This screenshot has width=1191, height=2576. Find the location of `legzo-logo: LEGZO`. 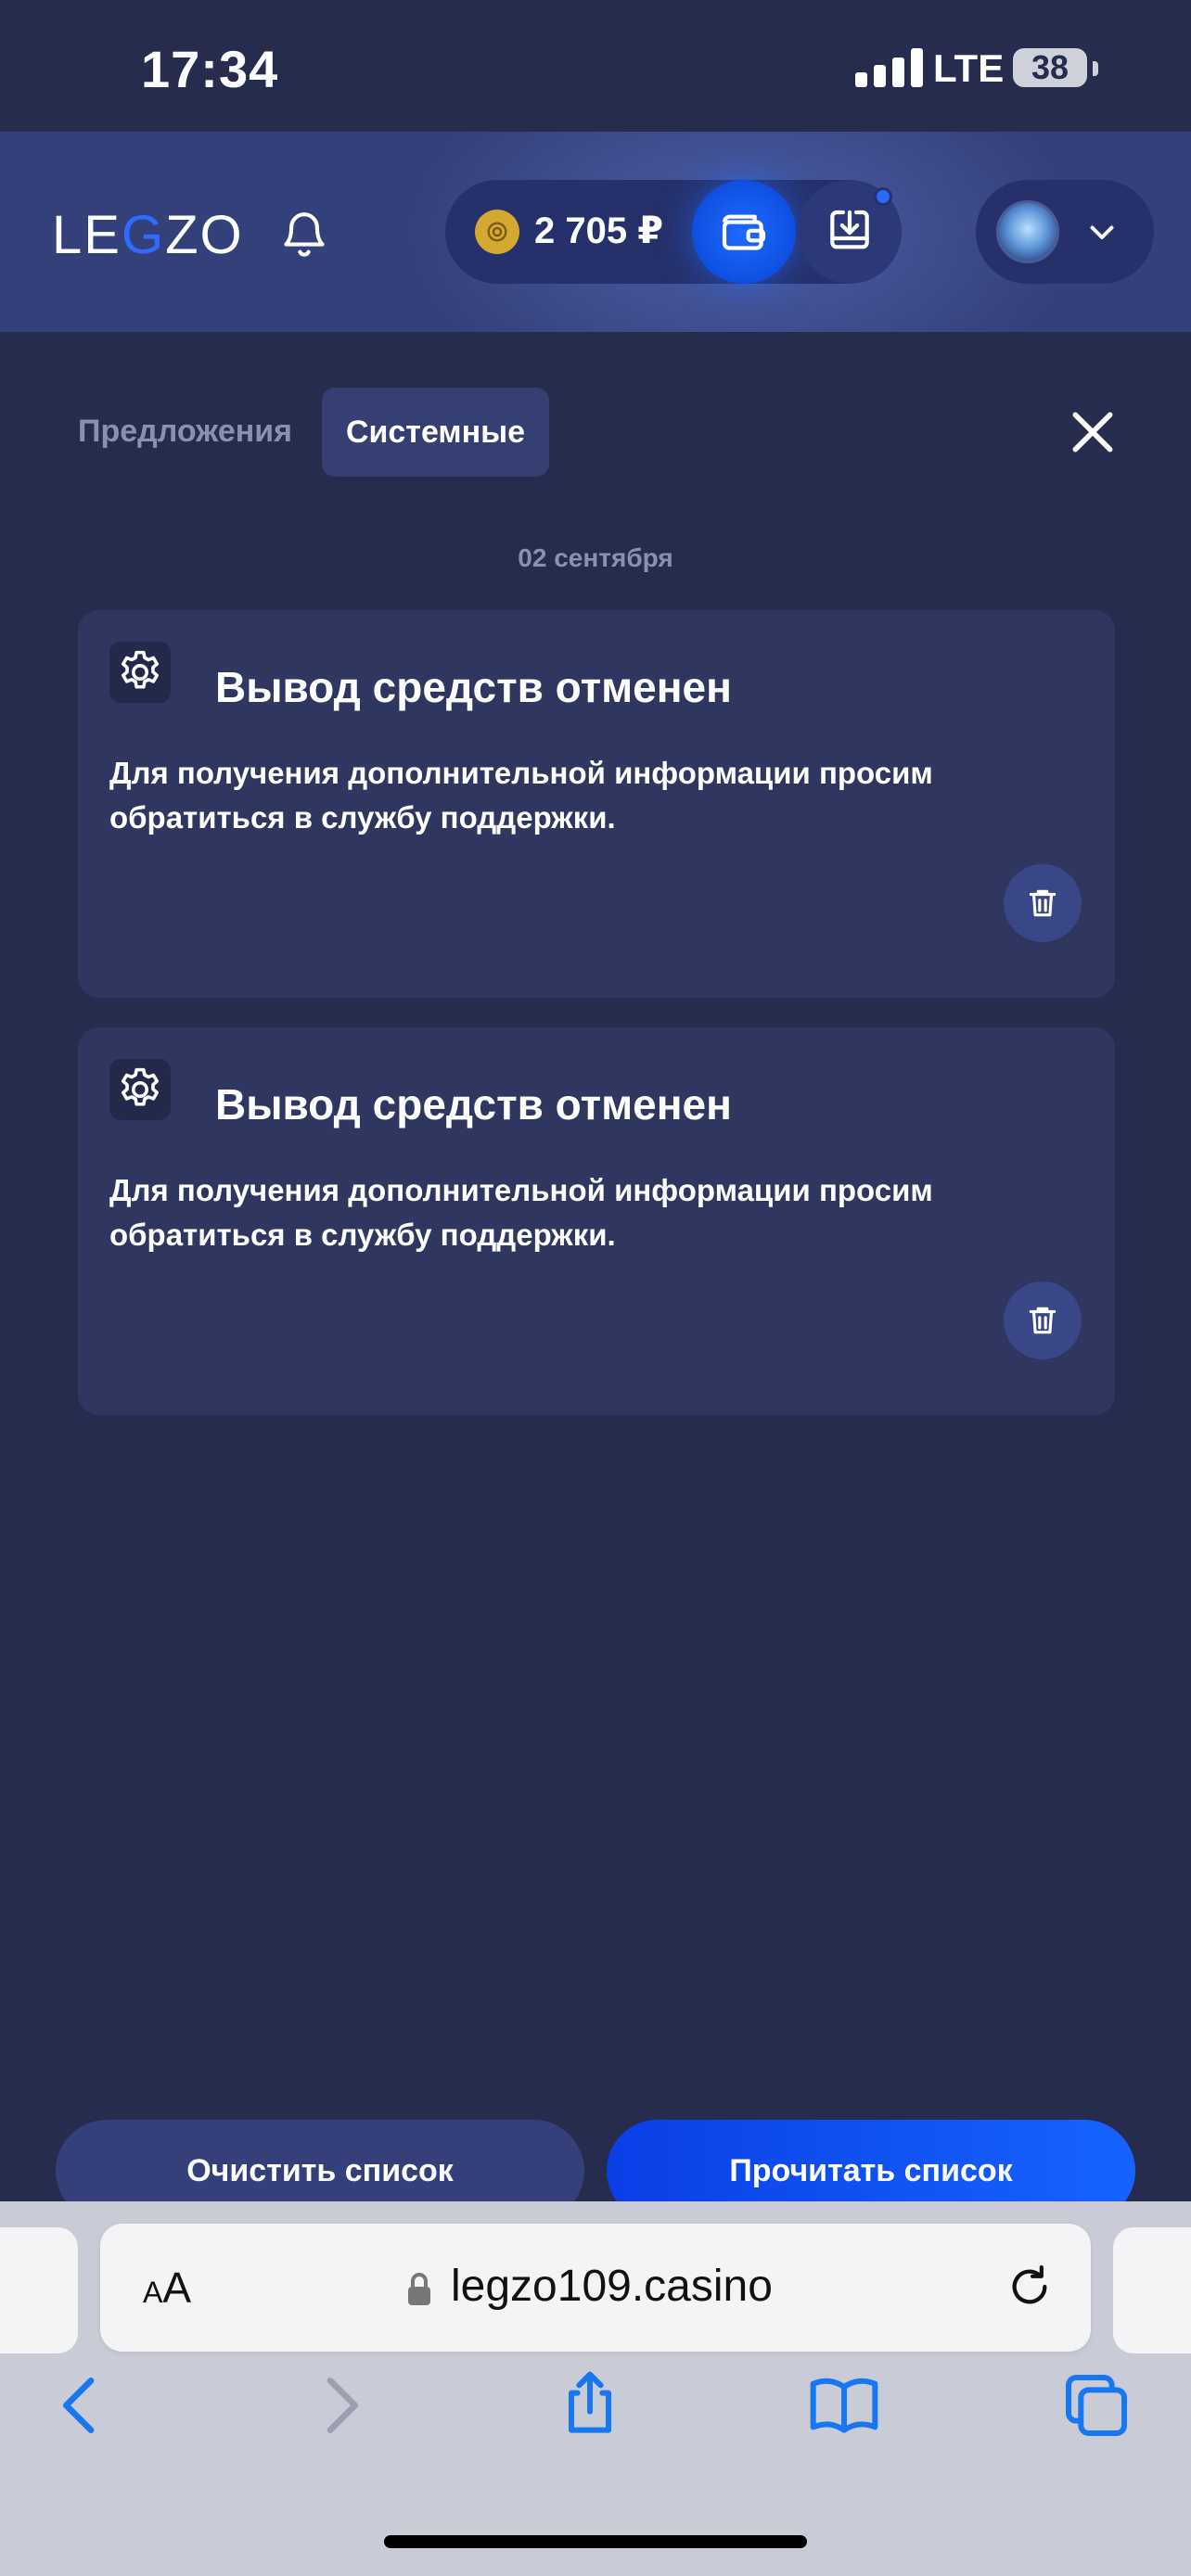

legzo-logo: LEGZO is located at coordinates (148, 235).